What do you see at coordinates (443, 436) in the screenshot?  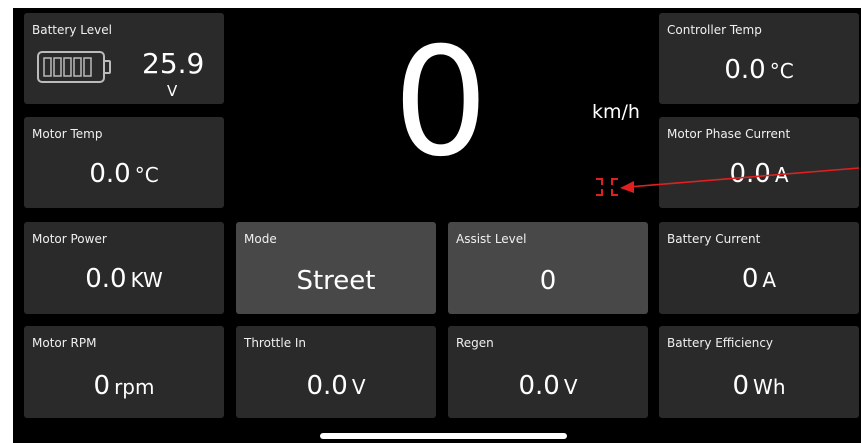 I see `home-indicator` at bounding box center [443, 436].